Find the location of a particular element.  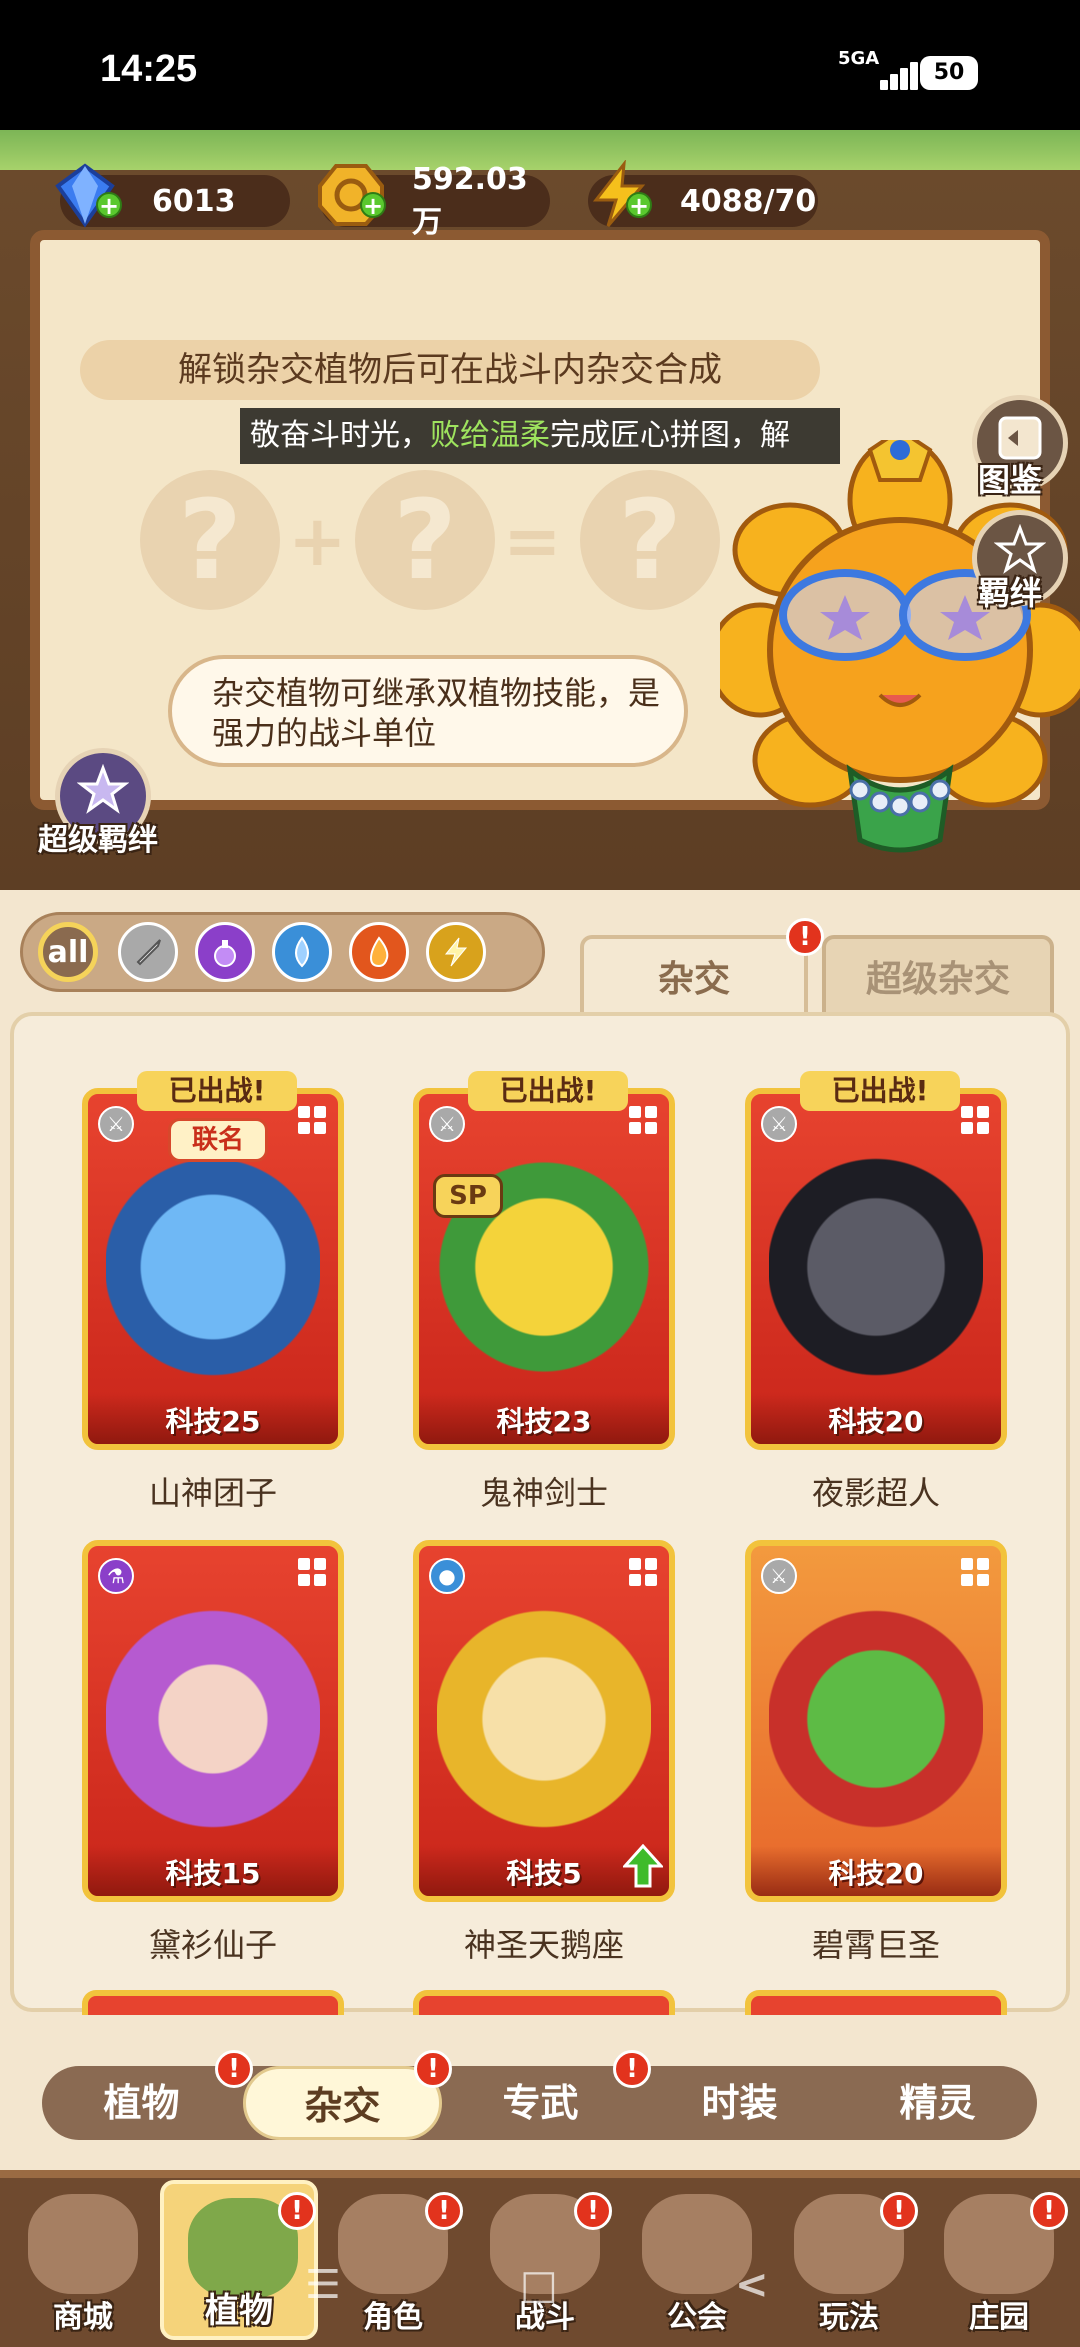

clock: 14:25 is located at coordinates (149, 69).